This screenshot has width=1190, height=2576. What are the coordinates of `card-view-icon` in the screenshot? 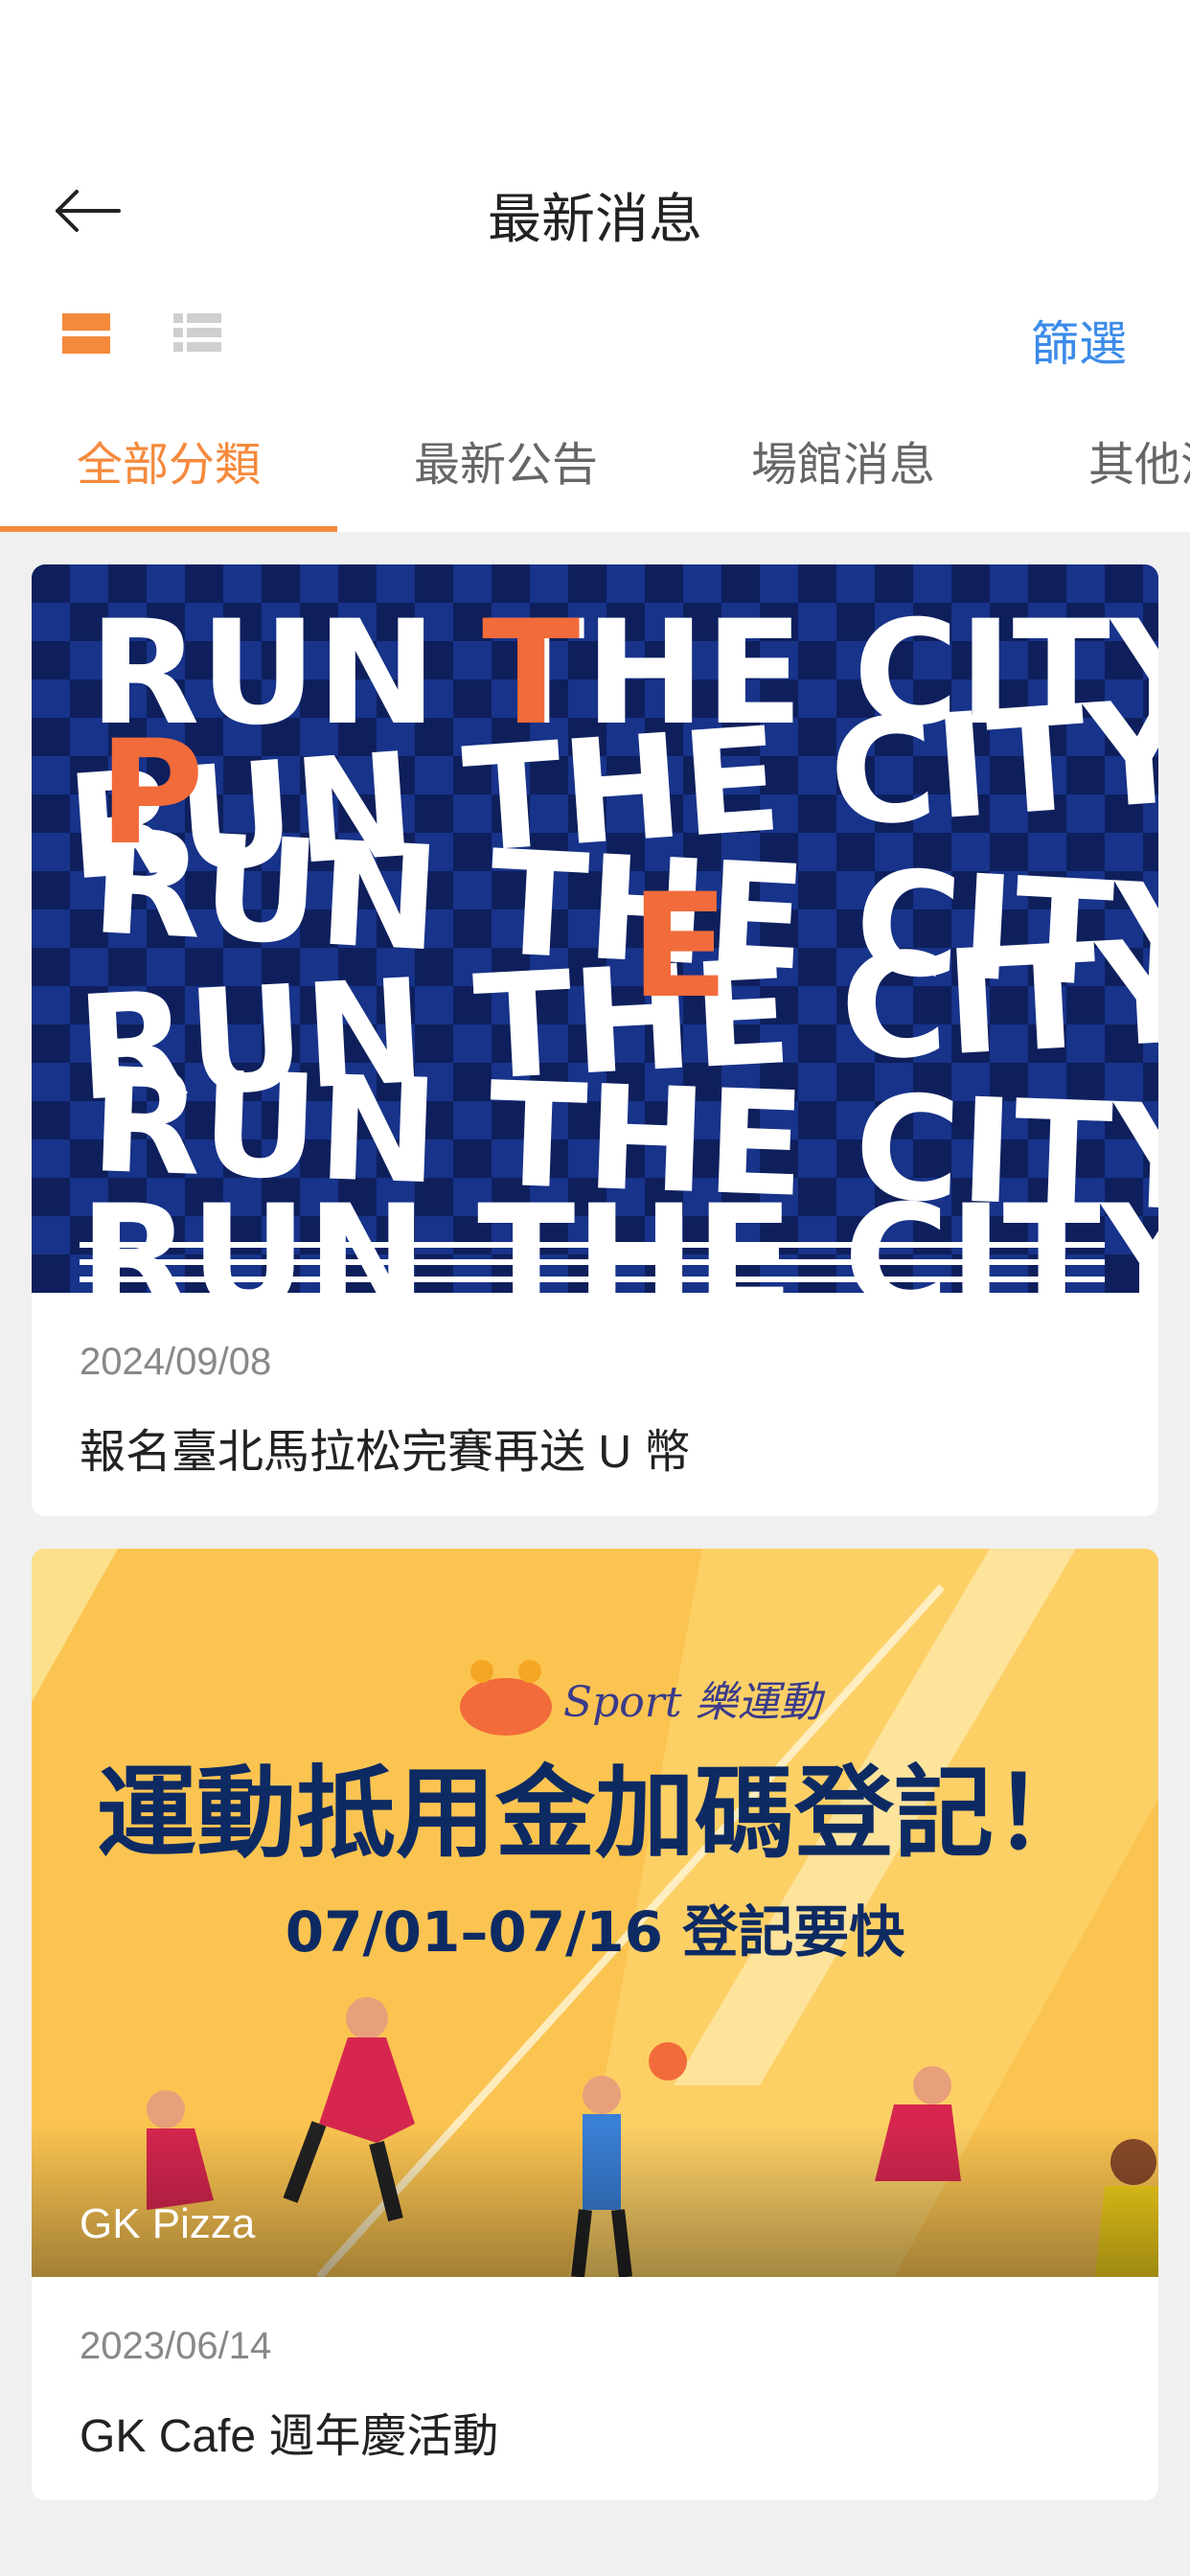 It's located at (86, 333).